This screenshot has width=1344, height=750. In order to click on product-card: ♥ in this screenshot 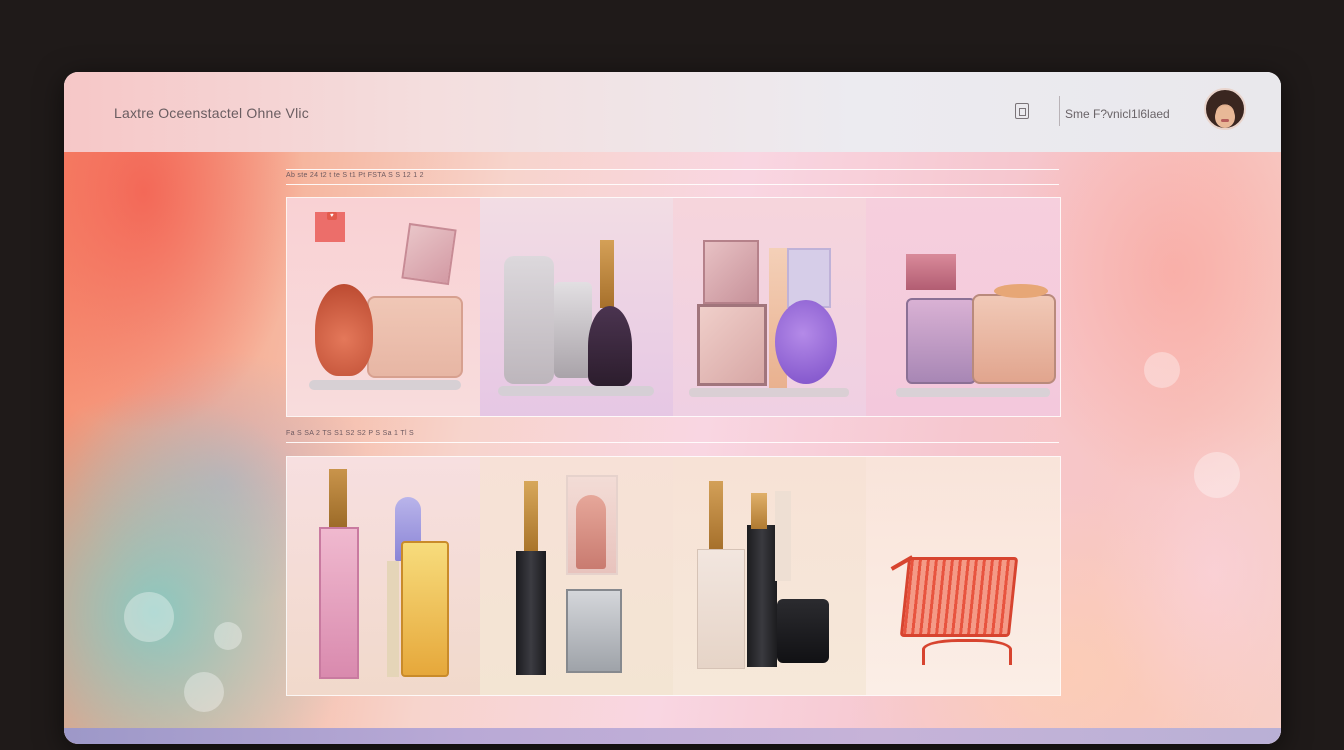, I will do `click(384, 307)`.